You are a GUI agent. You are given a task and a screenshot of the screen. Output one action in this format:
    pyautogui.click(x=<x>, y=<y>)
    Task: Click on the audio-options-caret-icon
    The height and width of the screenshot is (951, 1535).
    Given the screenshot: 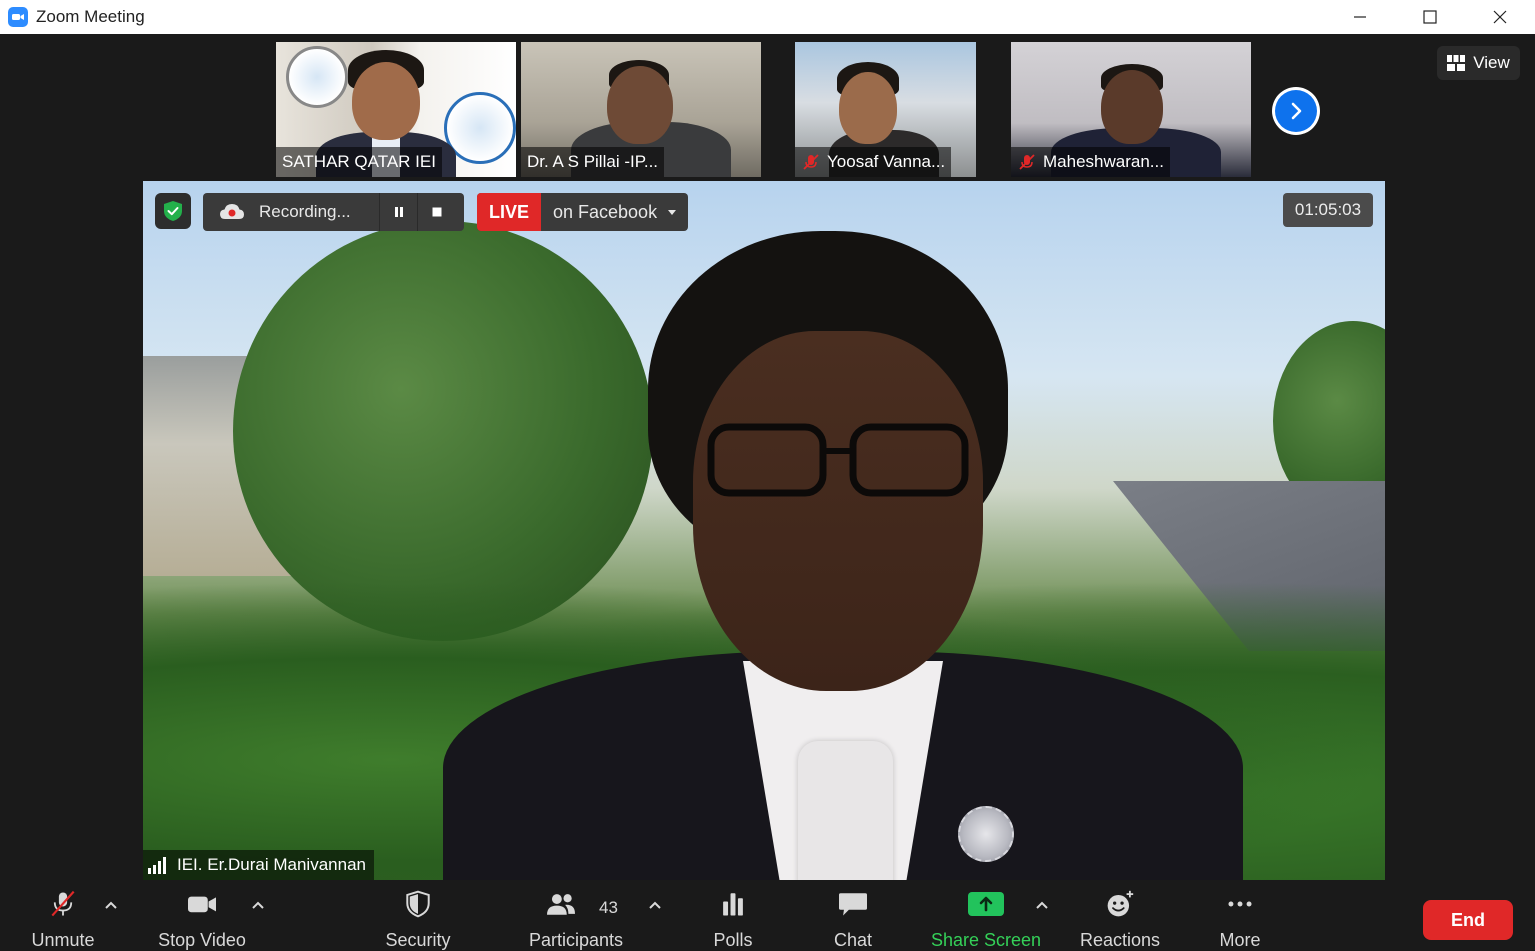 What is the action you would take?
    pyautogui.click(x=111, y=905)
    